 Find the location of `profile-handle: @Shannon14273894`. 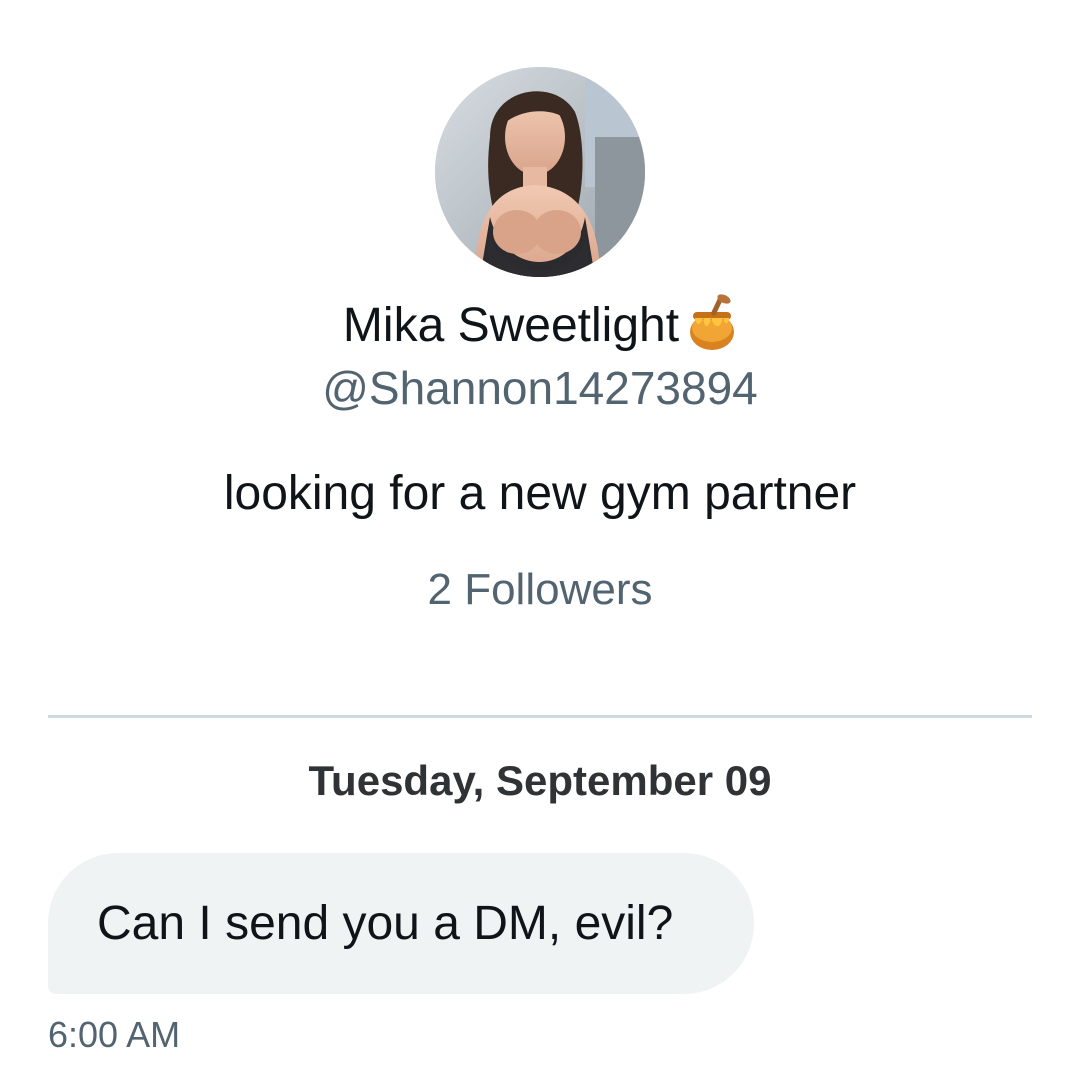

profile-handle: @Shannon14273894 is located at coordinates (540, 388).